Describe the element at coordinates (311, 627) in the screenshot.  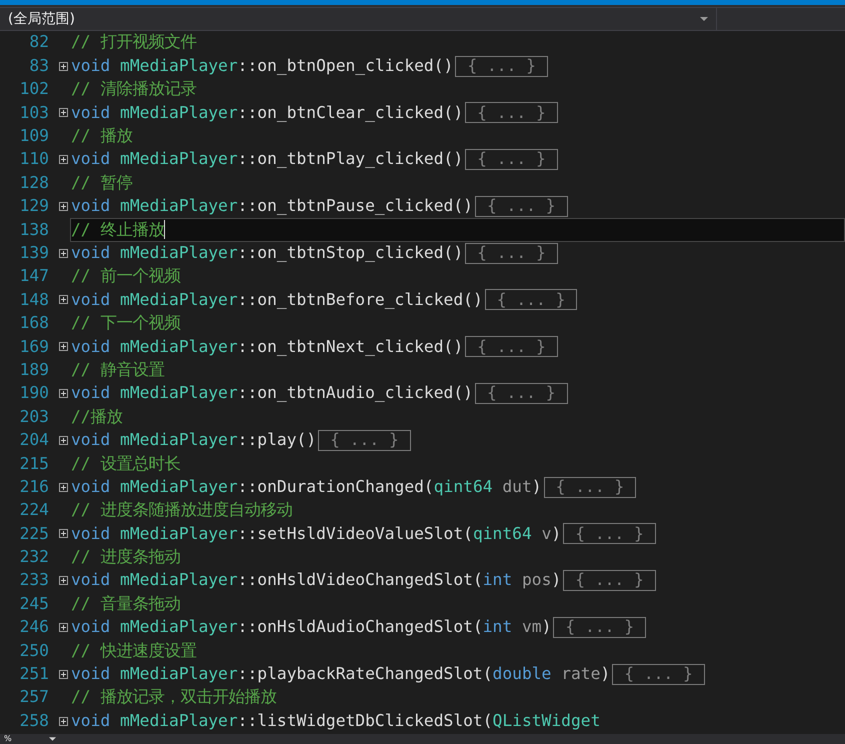
I see `function-signature: void mMediaPlayer::onHsldAudioChangedSlot(int vm)` at that location.